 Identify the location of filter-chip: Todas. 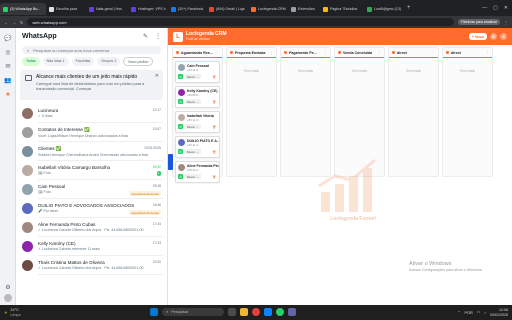
(31, 61).